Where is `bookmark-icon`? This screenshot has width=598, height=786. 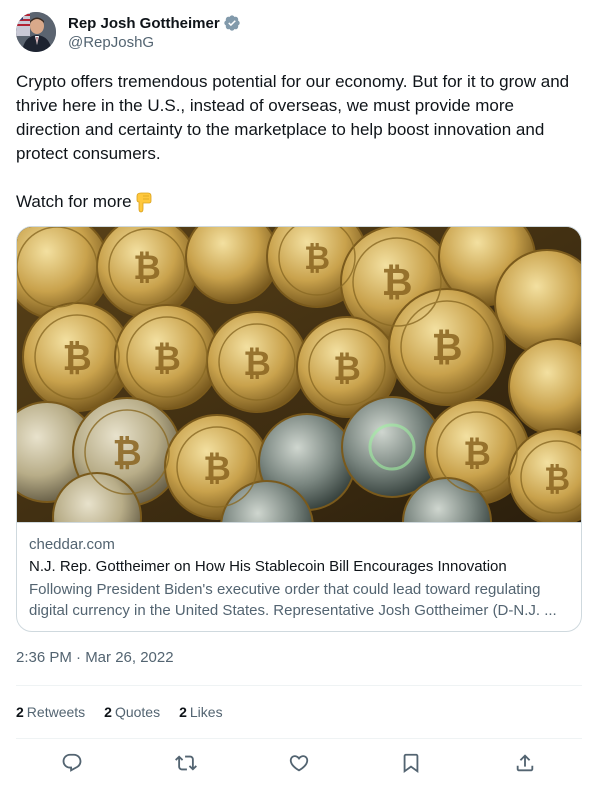 bookmark-icon is located at coordinates (411, 763).